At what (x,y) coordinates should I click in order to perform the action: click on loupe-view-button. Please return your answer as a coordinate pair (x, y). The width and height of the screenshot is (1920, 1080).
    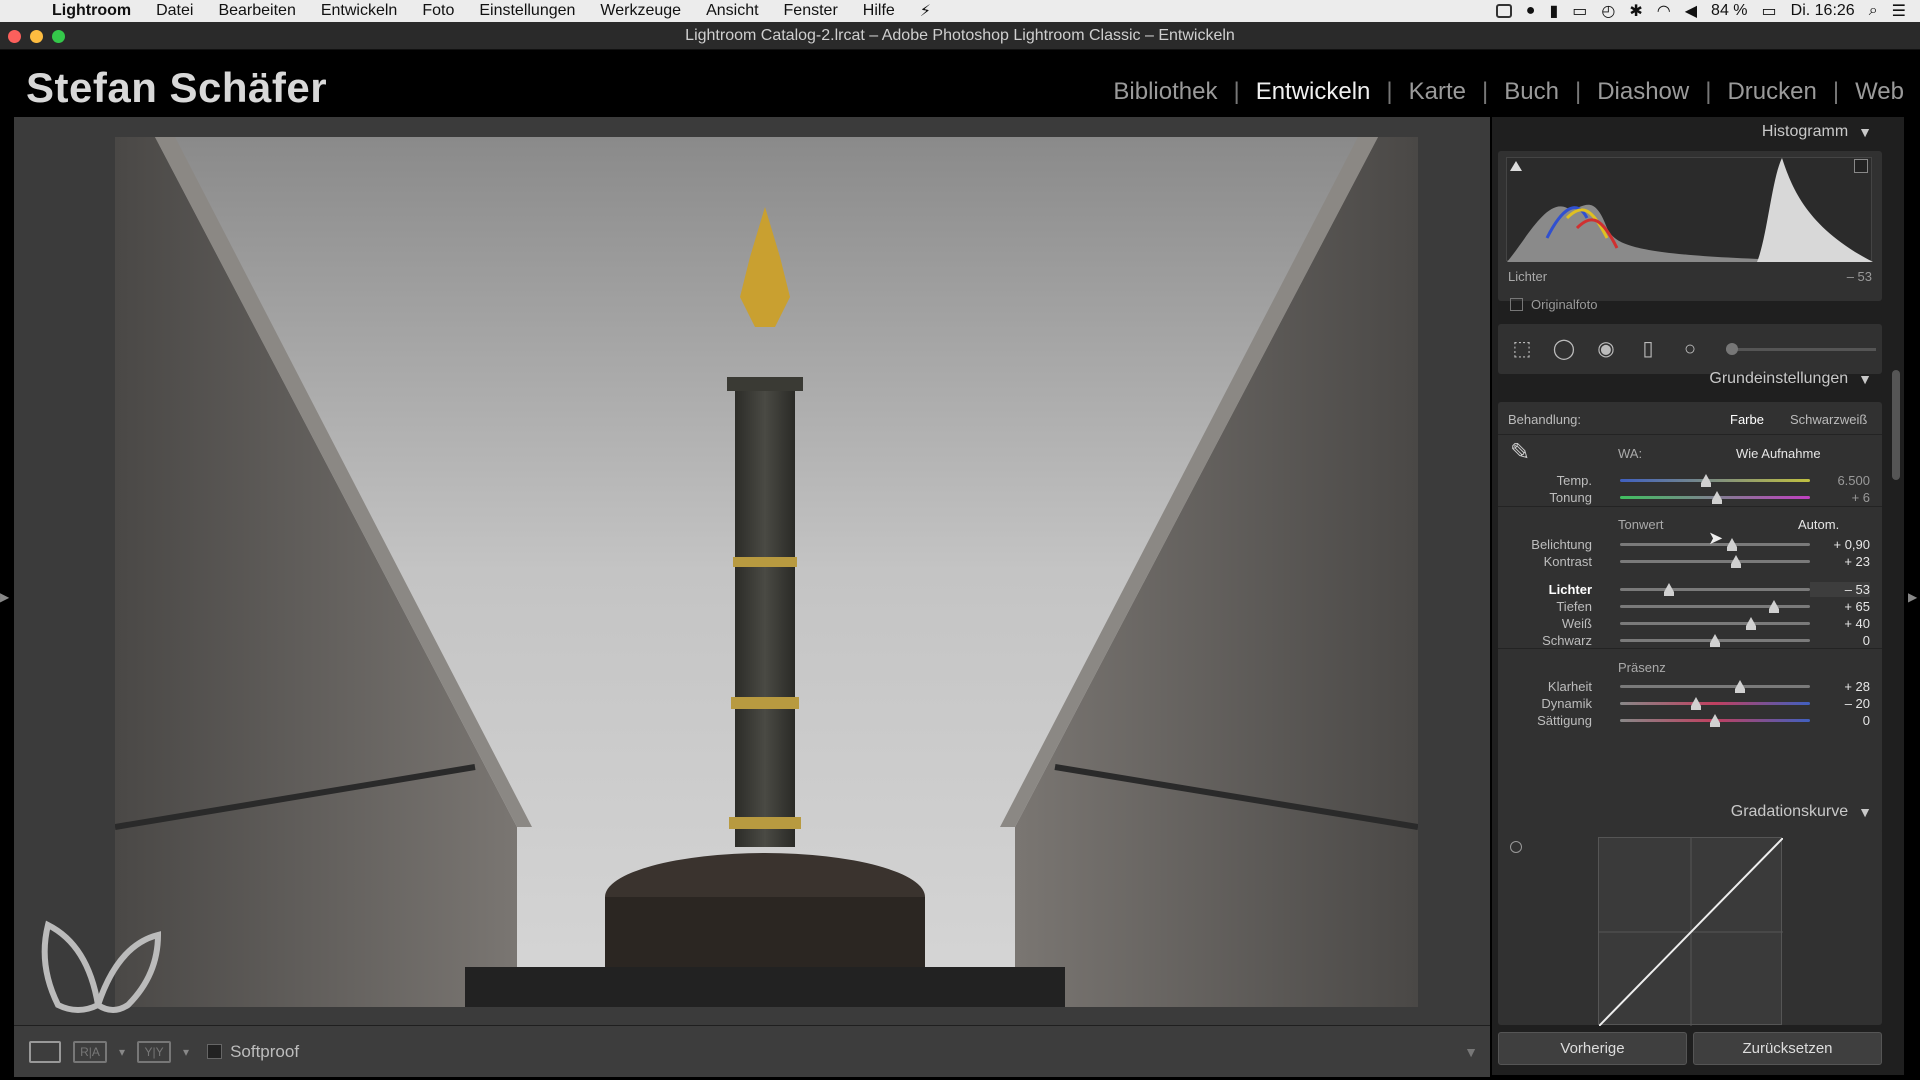
    Looking at the image, I should click on (45, 1051).